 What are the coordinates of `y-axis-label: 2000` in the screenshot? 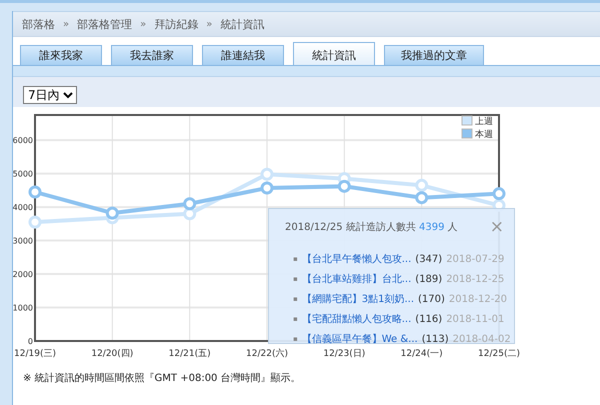 It's located at (22, 275).